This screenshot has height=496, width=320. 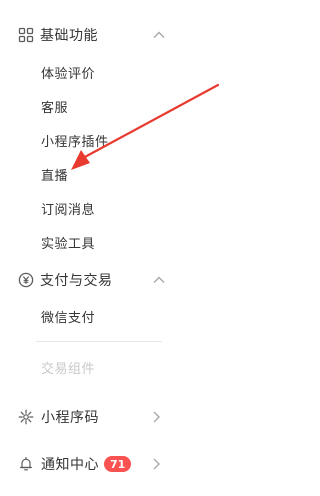 I want to click on sidebar-item-wechat-pay: 微信支付, so click(x=157, y=316).